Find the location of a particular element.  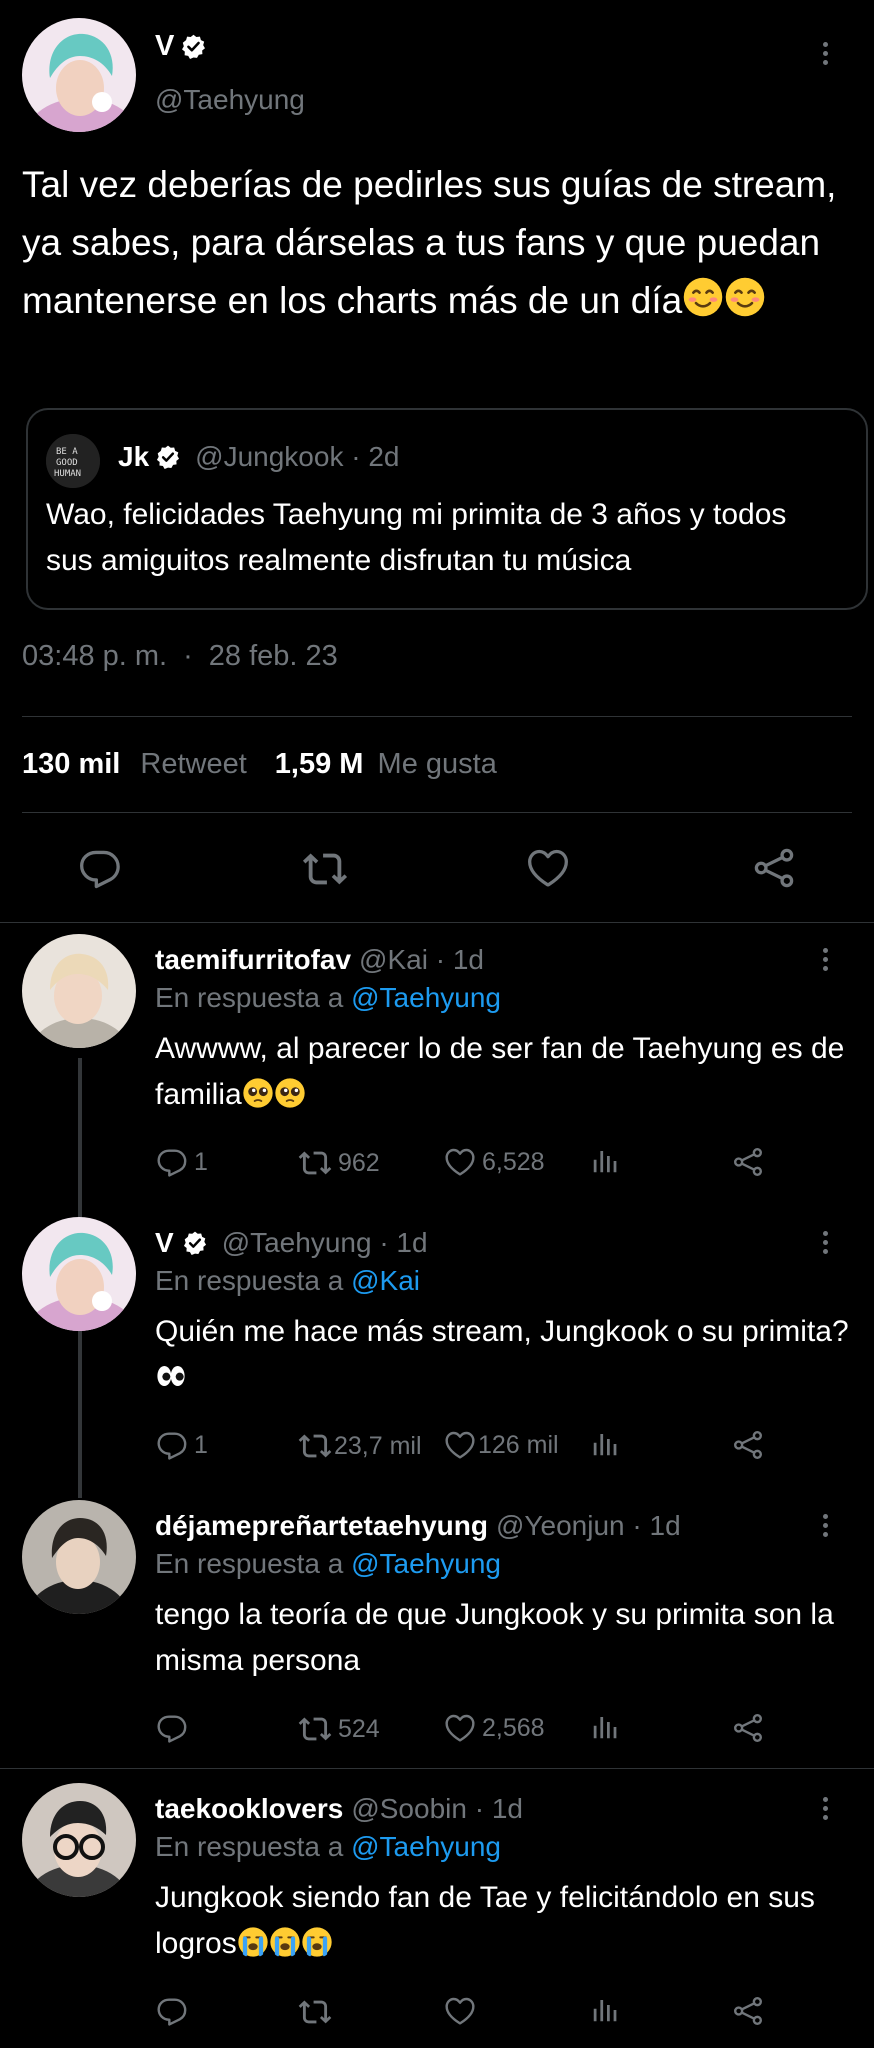

verified-badge-icon is located at coordinates (193, 46).